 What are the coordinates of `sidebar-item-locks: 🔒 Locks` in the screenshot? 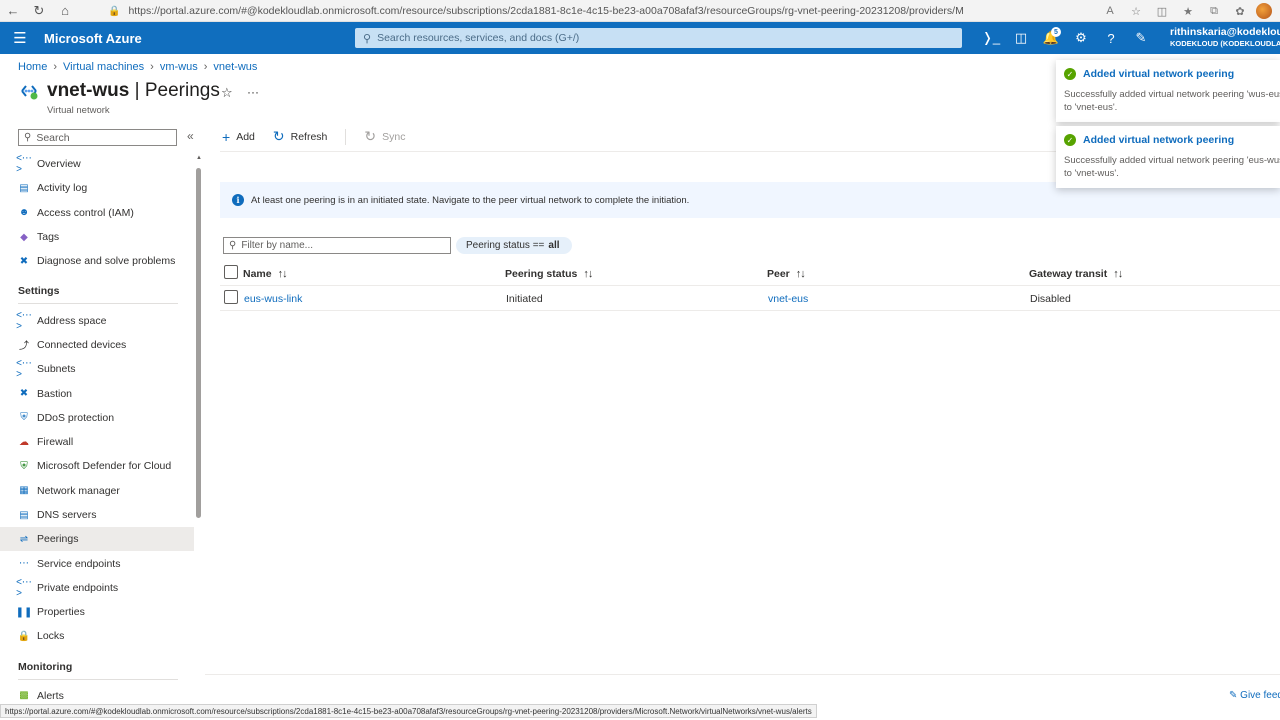 It's located at (97, 636).